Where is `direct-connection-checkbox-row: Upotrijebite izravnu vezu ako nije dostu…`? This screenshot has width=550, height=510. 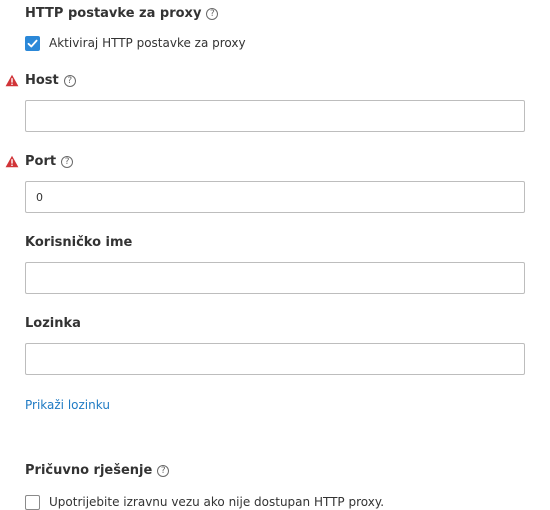 direct-connection-checkbox-row: Upotrijebite izravnu vezu ako nije dostu… is located at coordinates (204, 502).